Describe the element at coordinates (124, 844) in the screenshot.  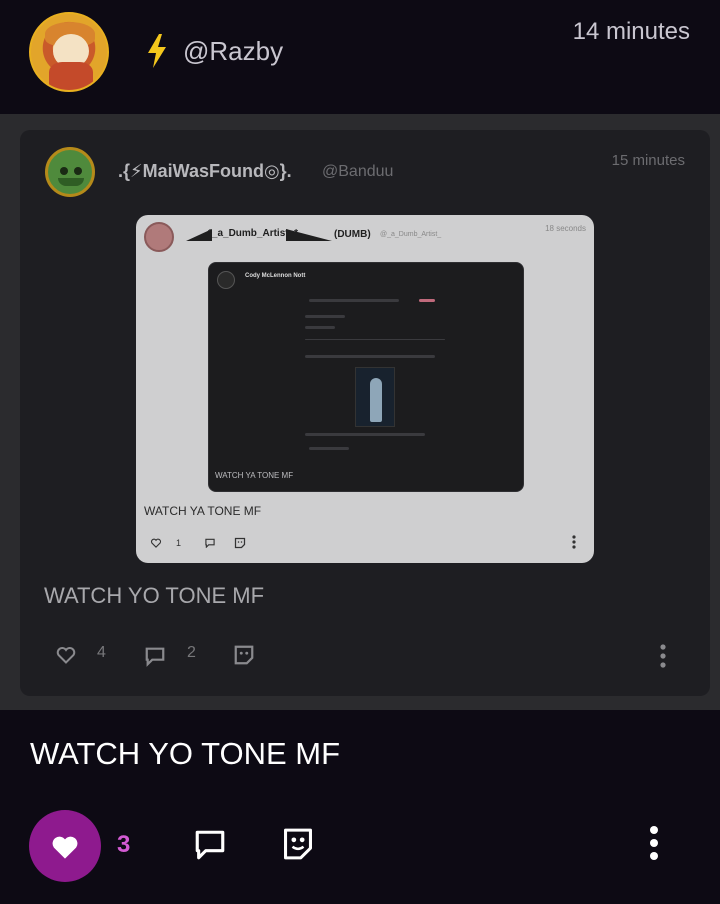
I see `like-count: 3` at that location.